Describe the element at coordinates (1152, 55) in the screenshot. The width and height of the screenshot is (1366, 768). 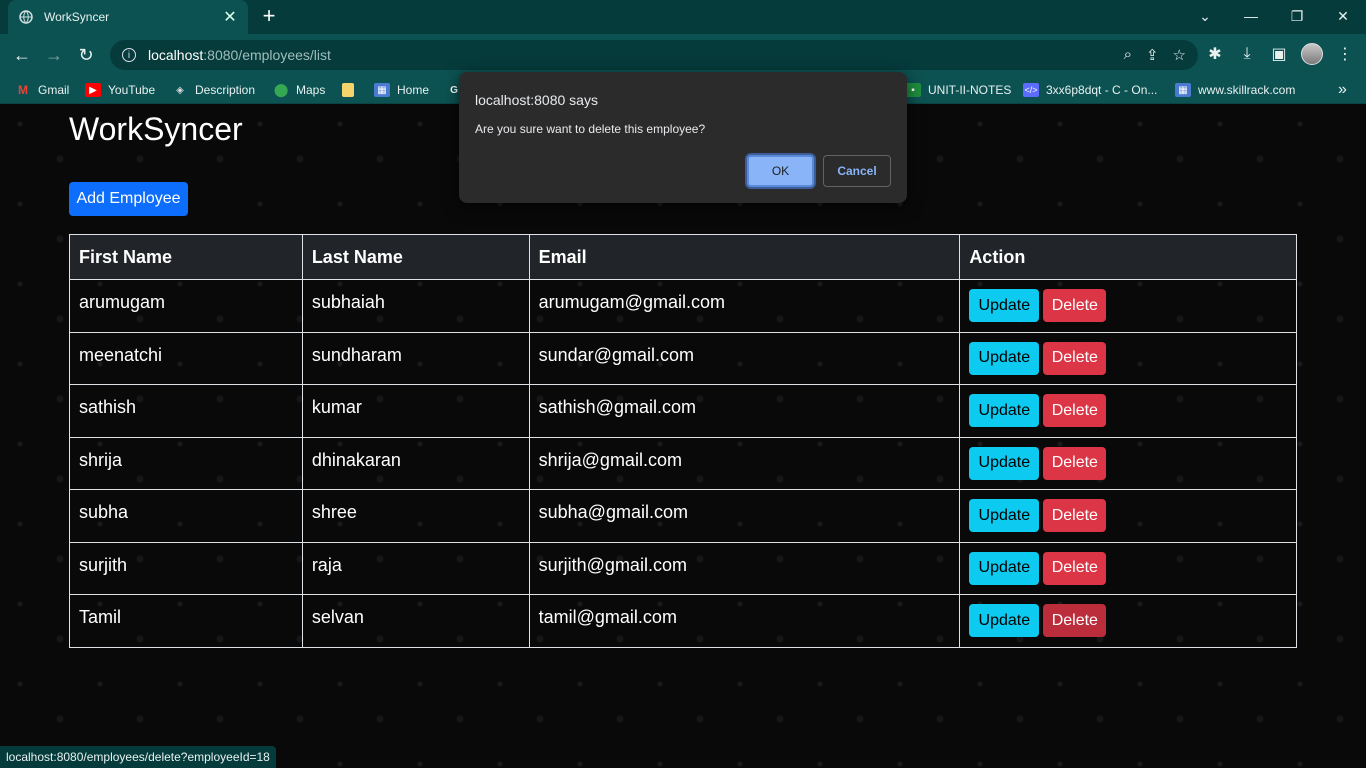
I see `share-icon: ⇪` at that location.